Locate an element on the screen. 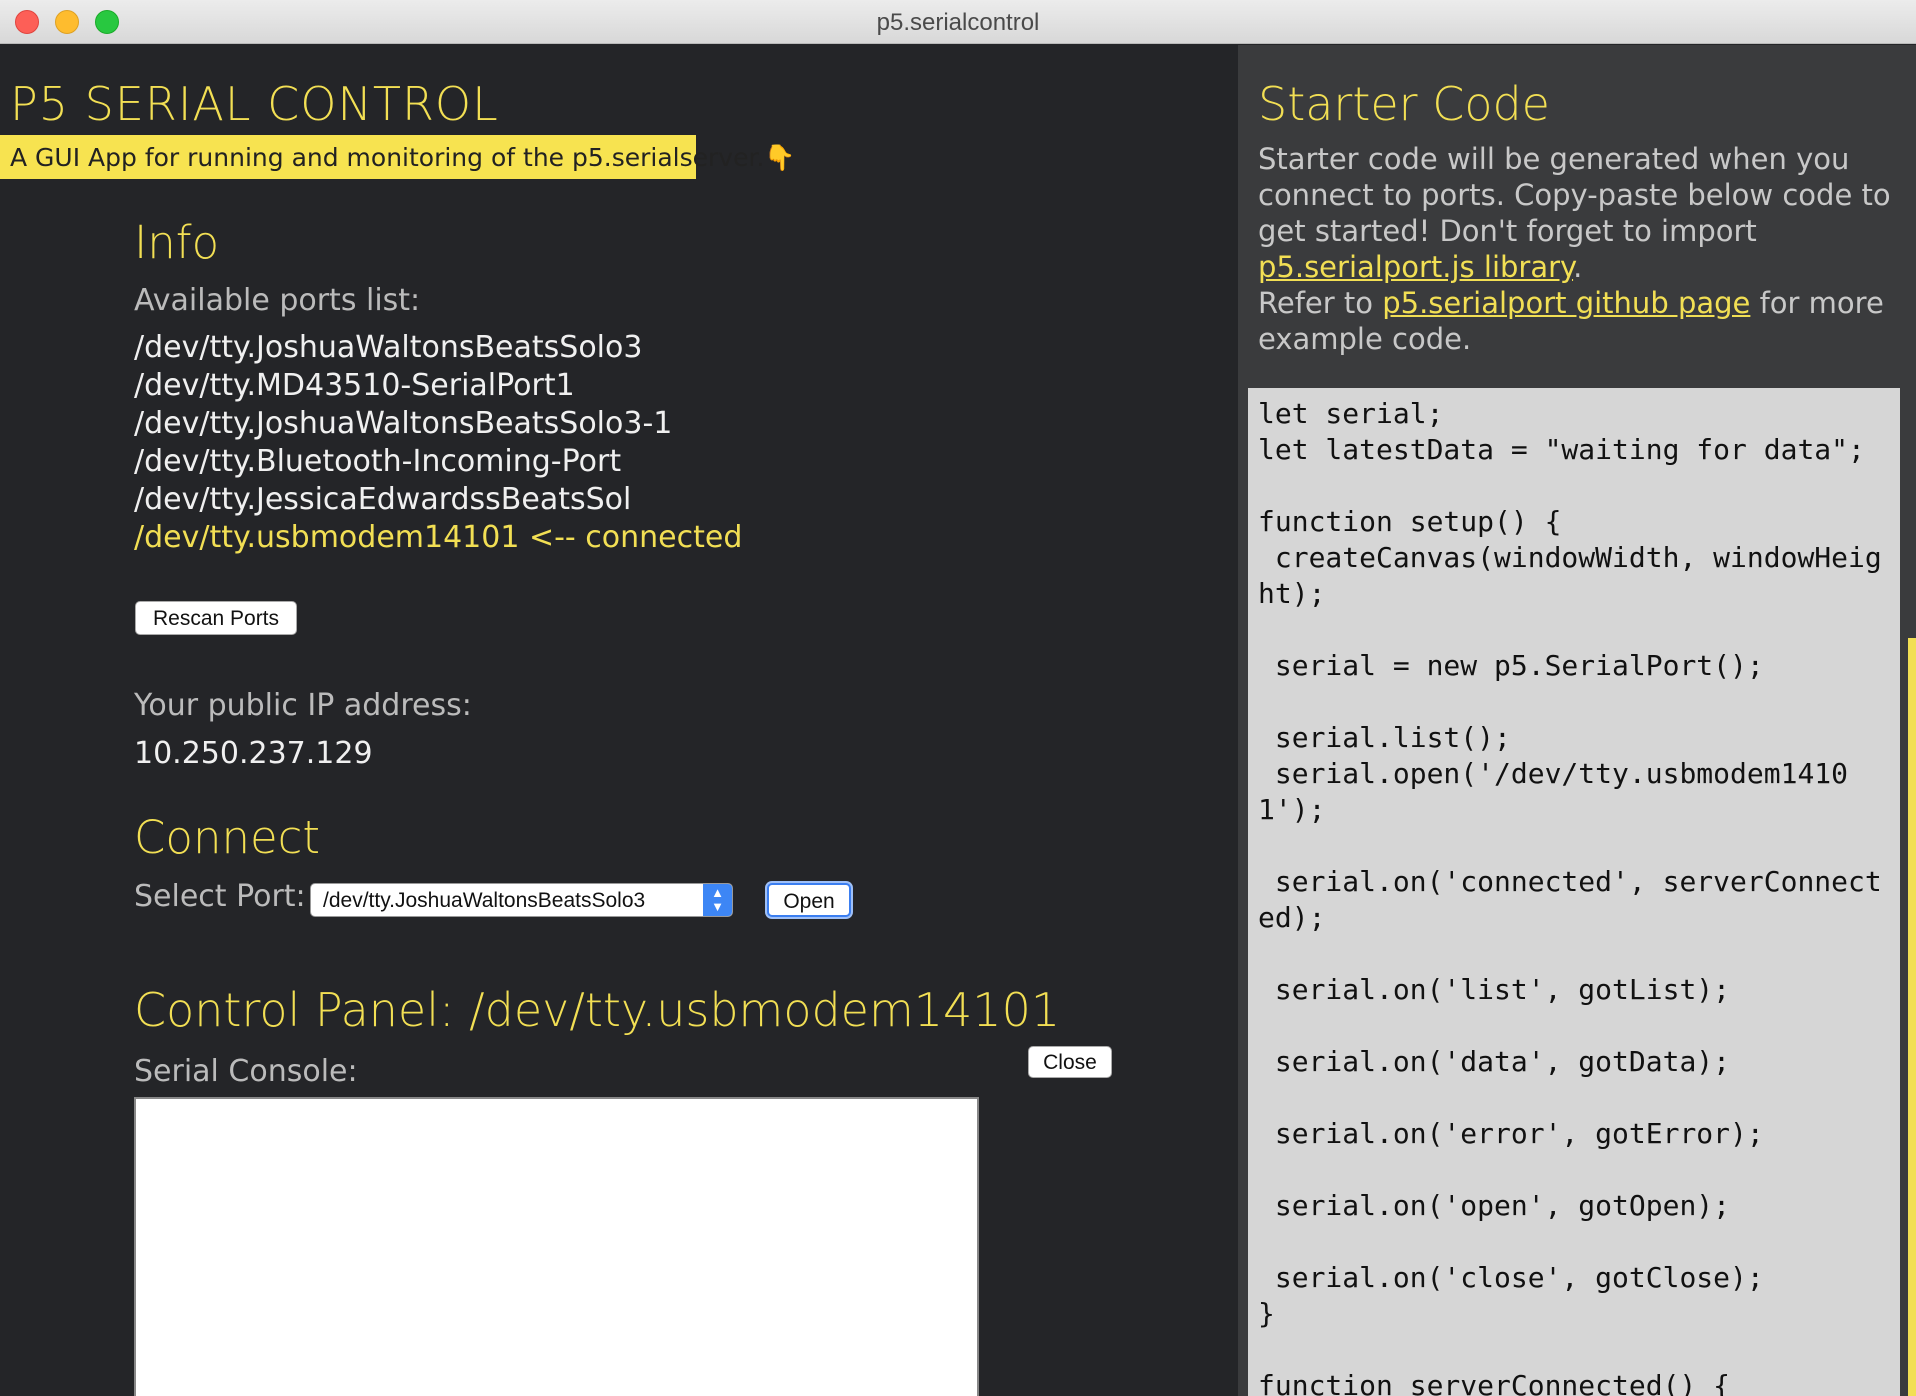 The width and height of the screenshot is (1916, 1396). port-item: /dev/tty.MD43510-SerialPort1 is located at coordinates (354, 385).